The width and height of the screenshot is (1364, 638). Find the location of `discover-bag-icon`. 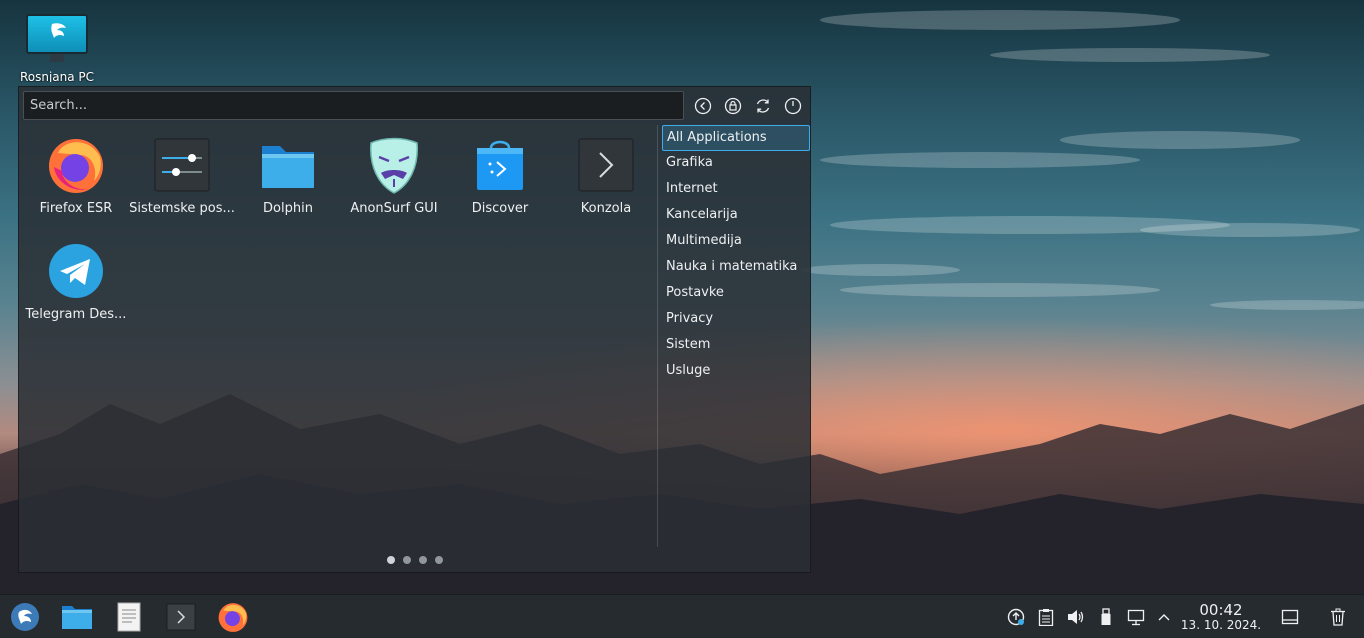

discover-bag-icon is located at coordinates (500, 165).